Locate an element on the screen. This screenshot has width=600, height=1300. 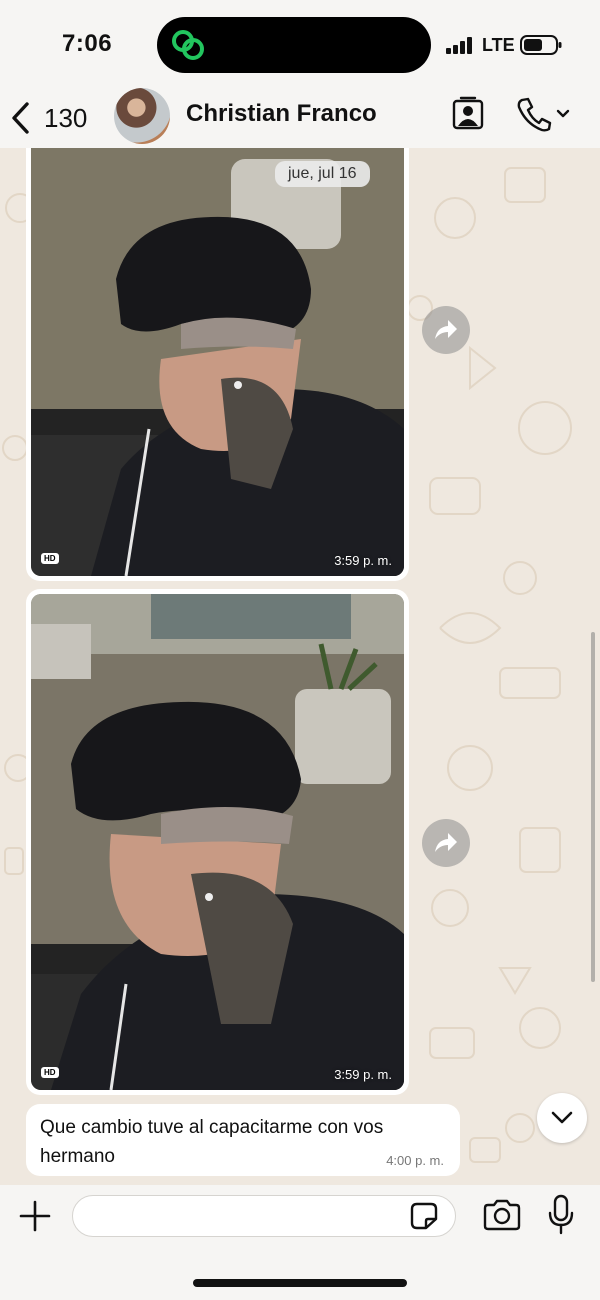
scroll-to-bottom-button is located at coordinates (562, 1118).